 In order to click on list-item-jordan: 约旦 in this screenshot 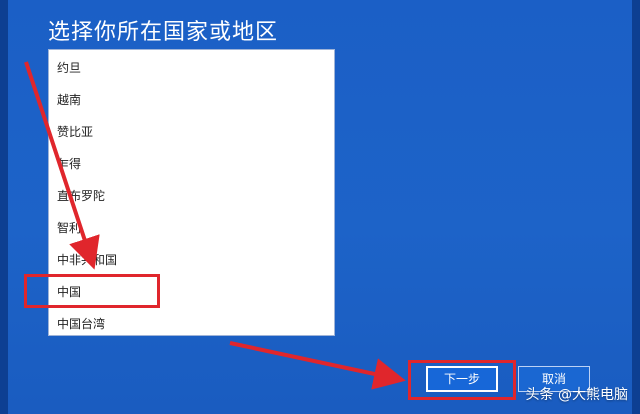, I will do `click(191, 68)`.